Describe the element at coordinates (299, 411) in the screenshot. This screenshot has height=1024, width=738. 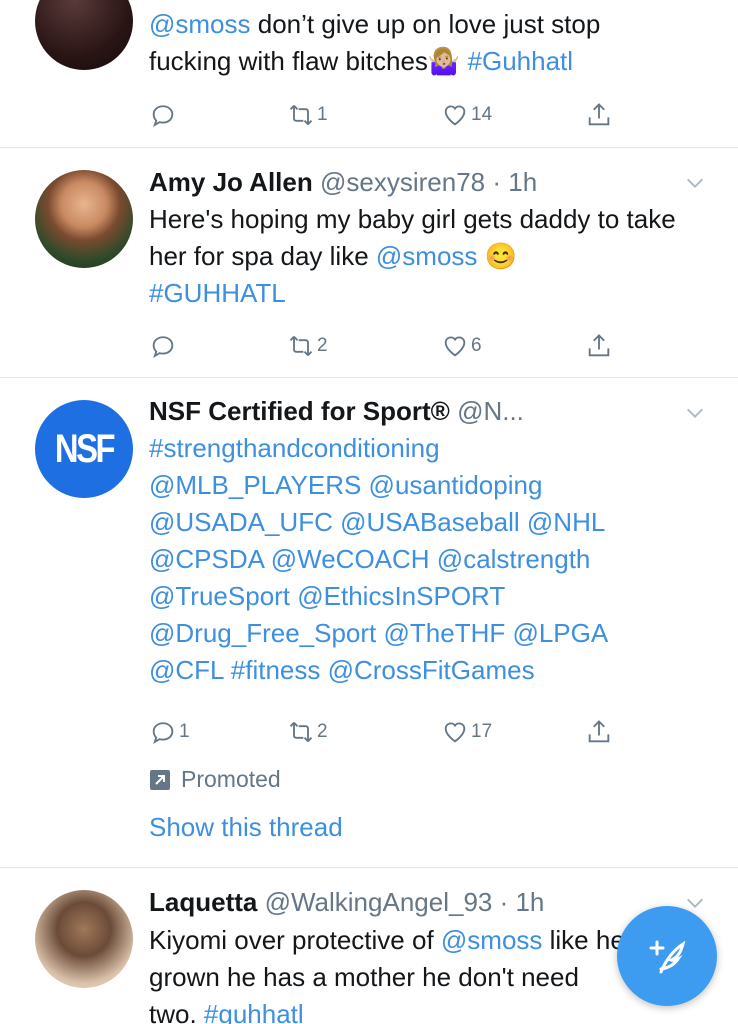
I see `display-name: NSF Certified for Sport®` at that location.